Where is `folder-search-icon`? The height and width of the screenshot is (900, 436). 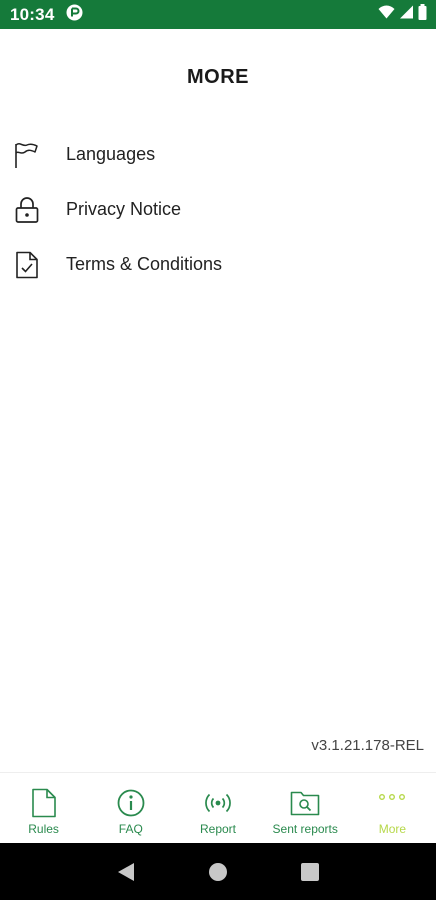
folder-search-icon is located at coordinates (305, 803).